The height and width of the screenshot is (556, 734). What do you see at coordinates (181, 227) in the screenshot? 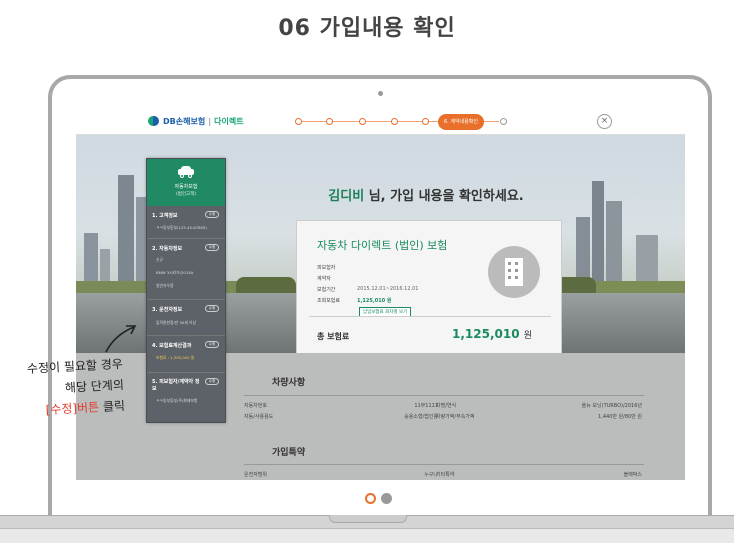
I see `sidebar-item-detail: ㅋㅋ동부동부(123-45-67890)` at bounding box center [181, 227].